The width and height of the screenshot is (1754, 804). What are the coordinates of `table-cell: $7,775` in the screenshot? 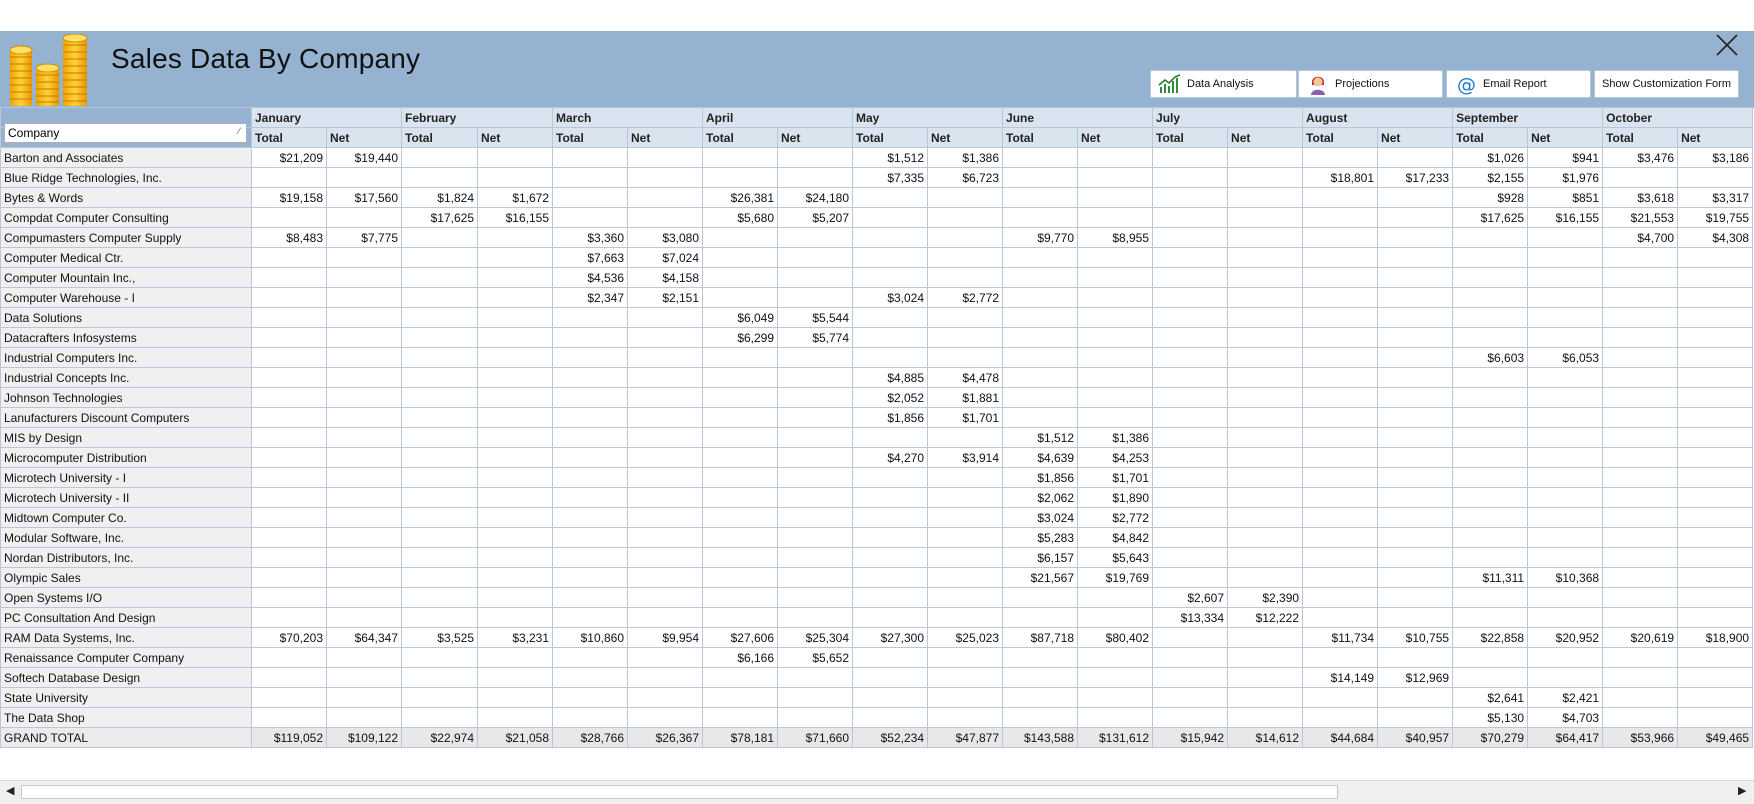 It's located at (364, 237).